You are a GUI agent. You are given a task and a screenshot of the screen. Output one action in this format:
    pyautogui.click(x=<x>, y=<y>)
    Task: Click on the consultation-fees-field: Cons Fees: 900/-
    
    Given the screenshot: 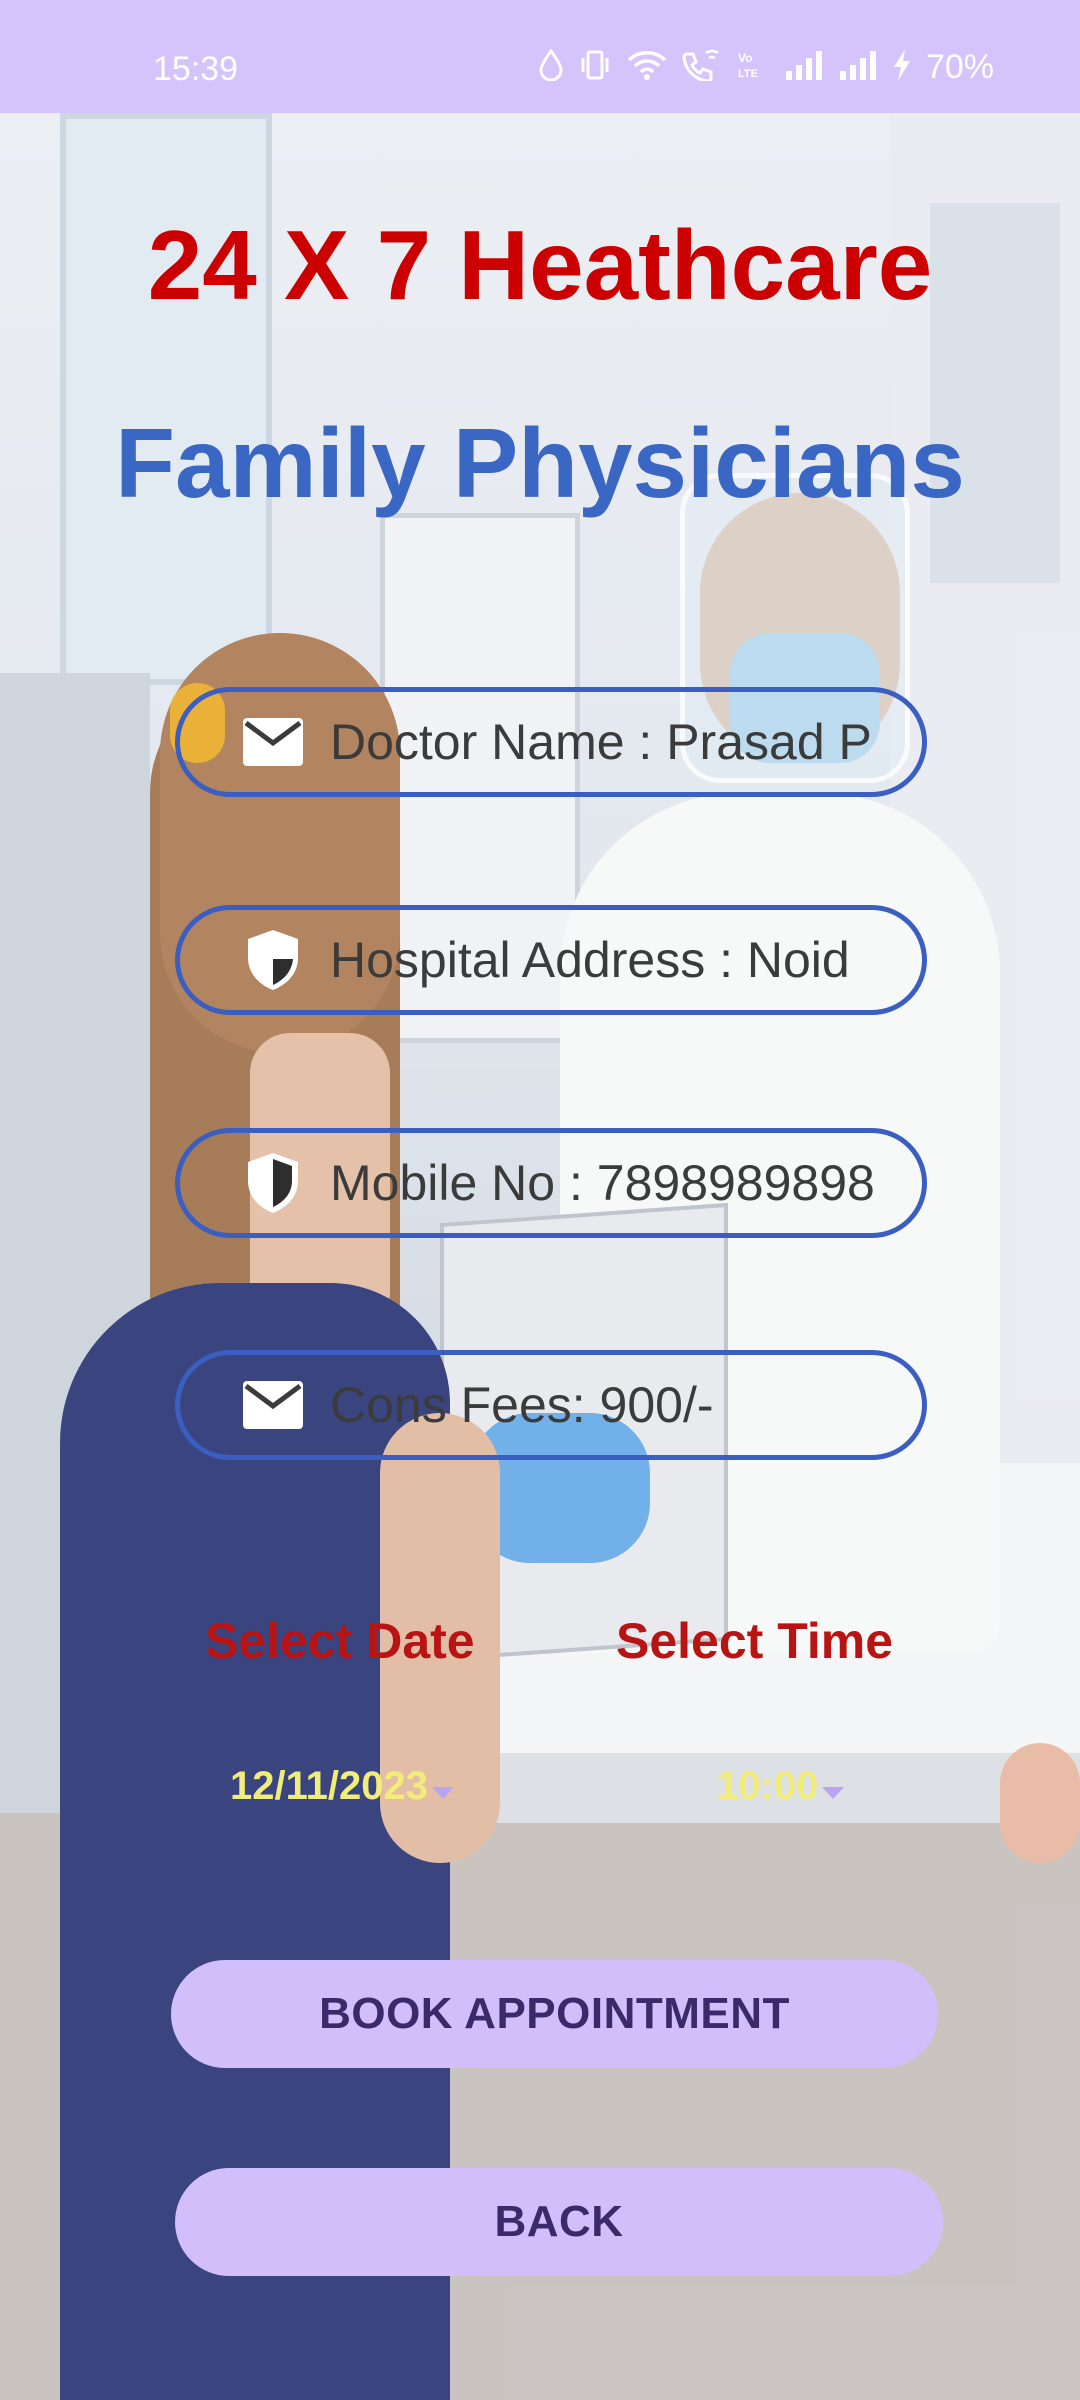 What is the action you would take?
    pyautogui.click(x=551, y=1405)
    